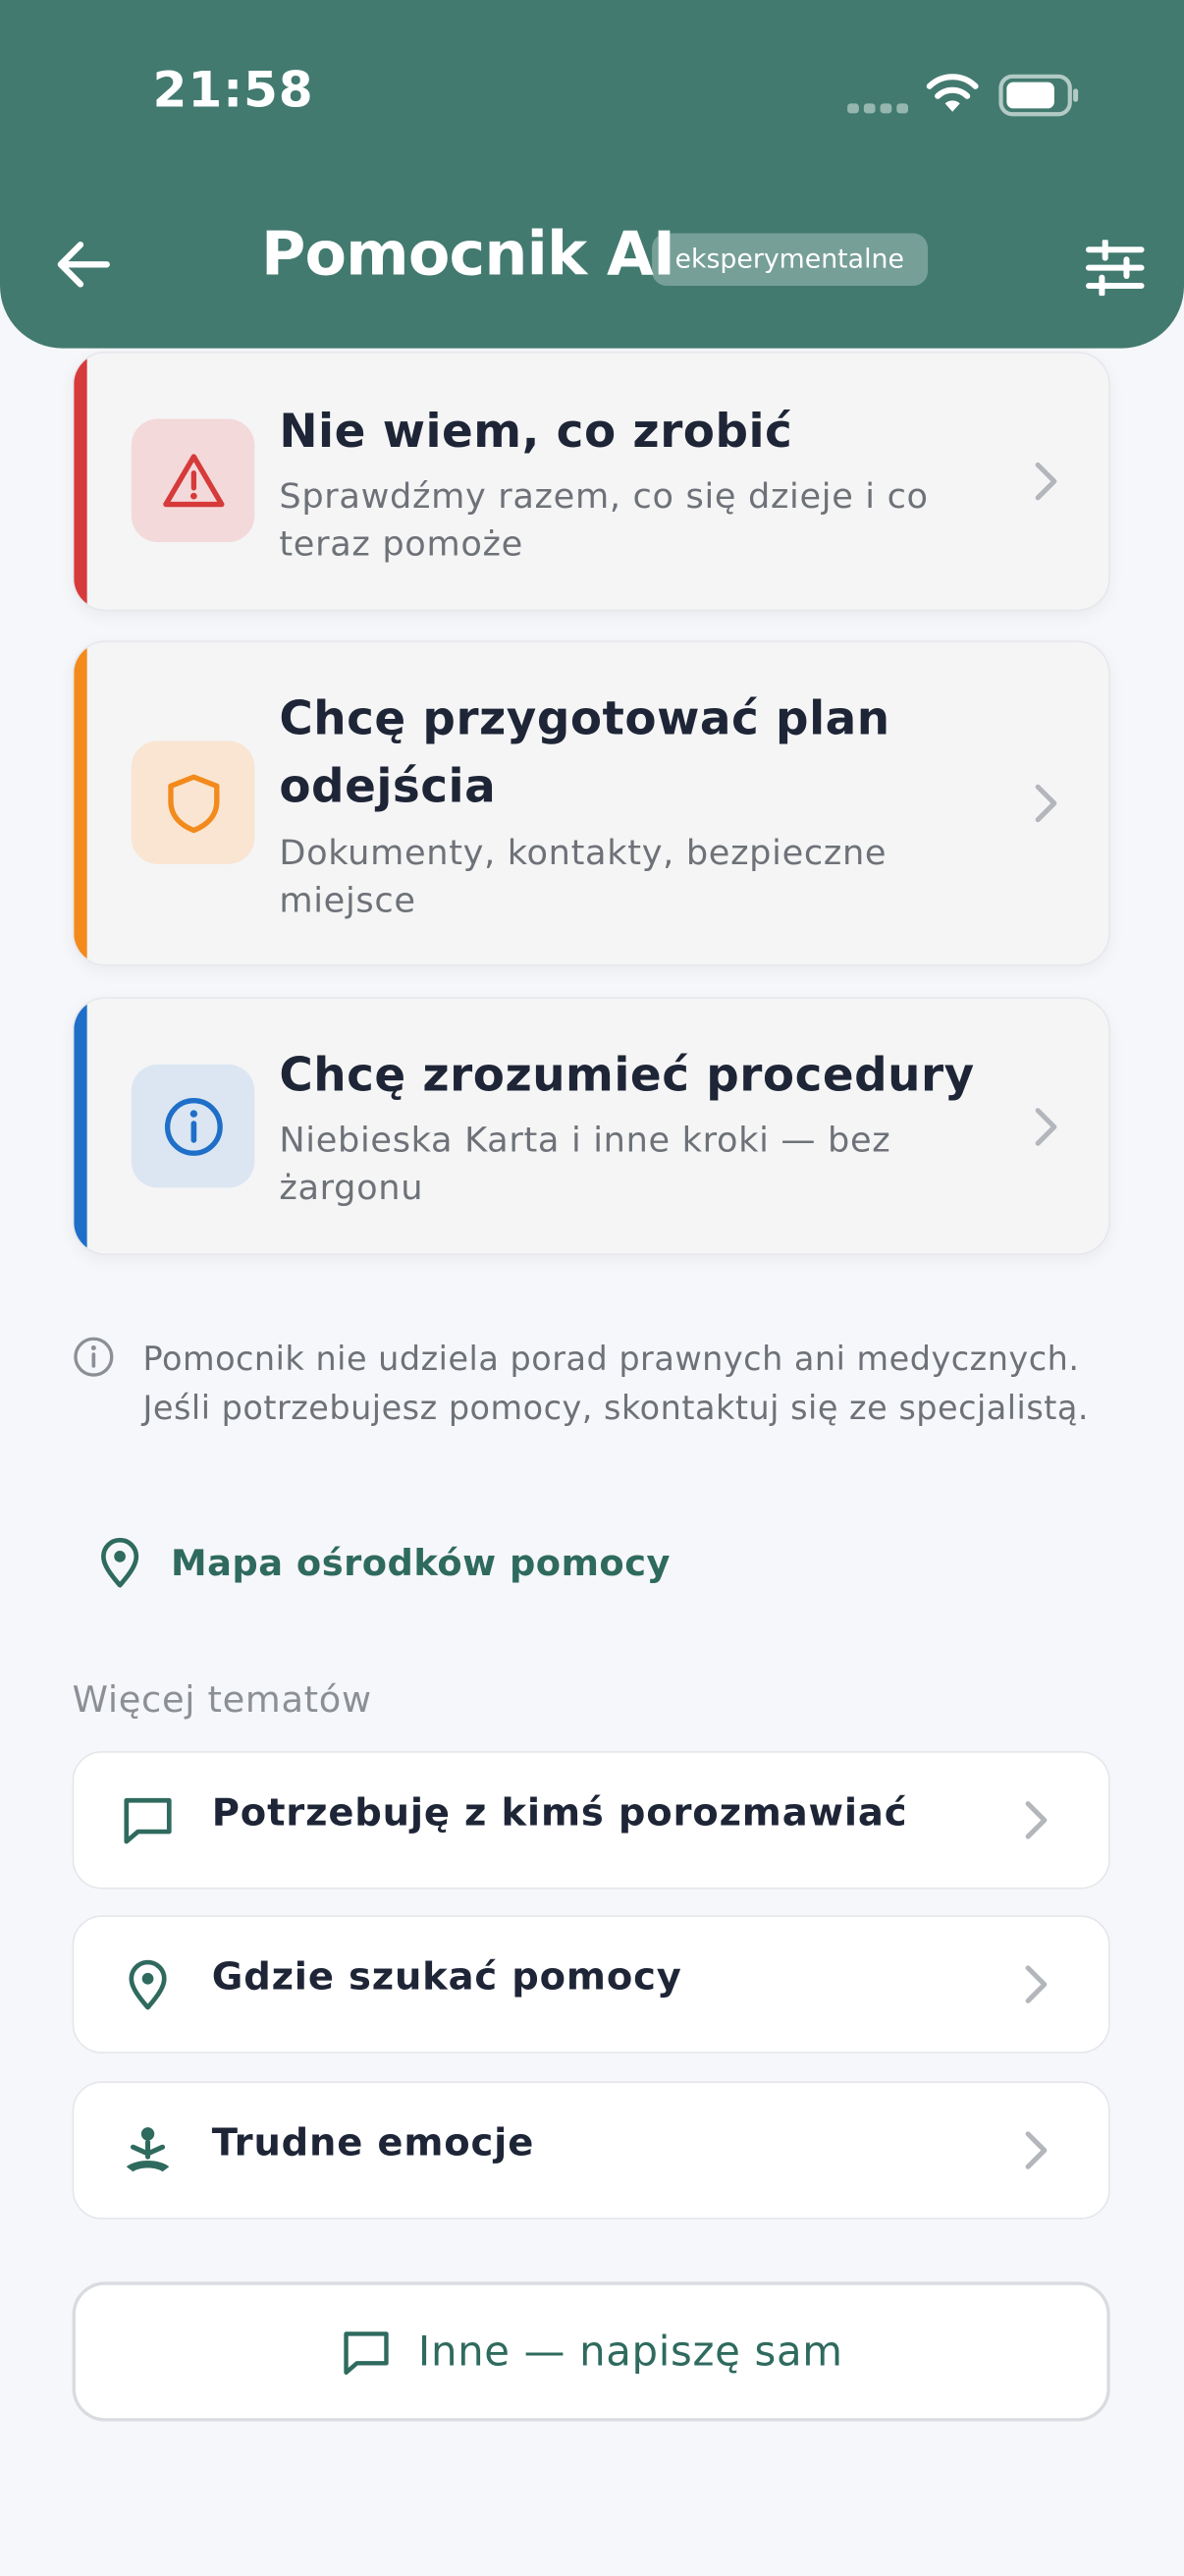 The height and width of the screenshot is (2576, 1184). Describe the element at coordinates (790, 260) in the screenshot. I see `experimental-badge: eksperymentalne` at that location.